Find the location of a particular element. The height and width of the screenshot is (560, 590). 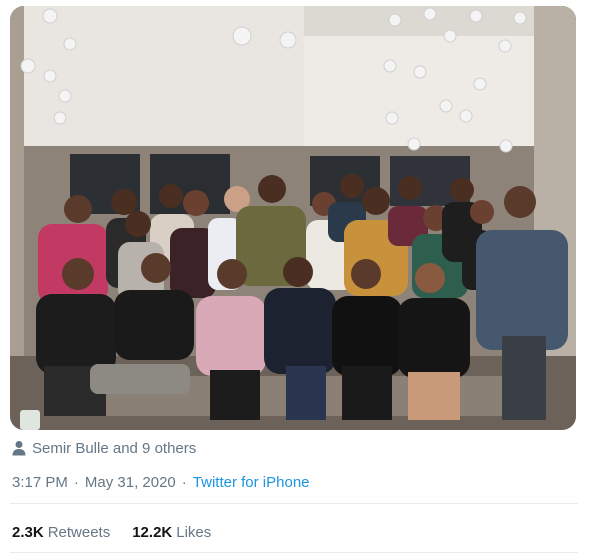

tweet-date: May 31, 2020 is located at coordinates (130, 482).